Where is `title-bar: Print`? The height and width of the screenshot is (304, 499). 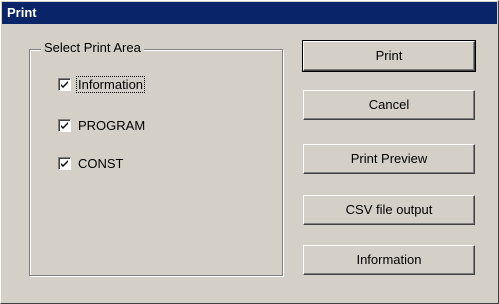
title-bar: Print is located at coordinates (249, 13).